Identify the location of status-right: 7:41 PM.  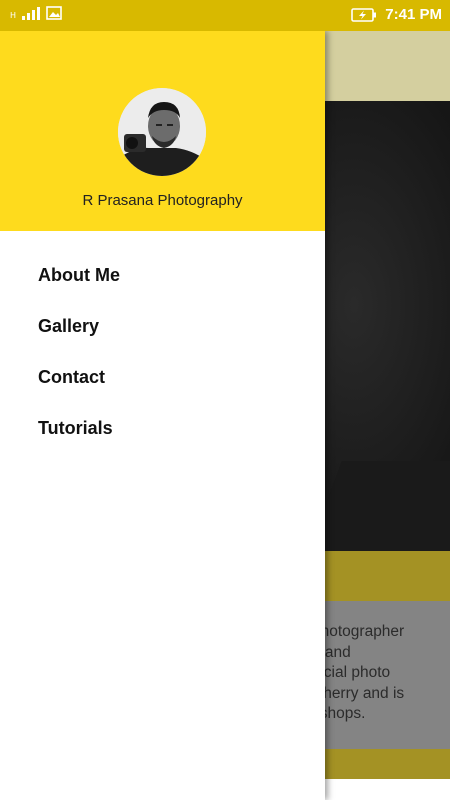
(396, 14).